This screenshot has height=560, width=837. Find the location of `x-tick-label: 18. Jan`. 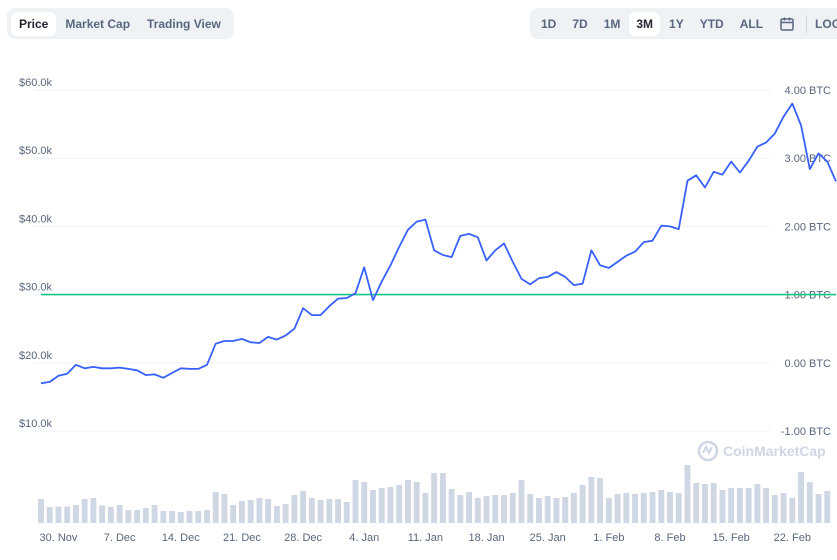

x-tick-label: 18. Jan is located at coordinates (487, 538).